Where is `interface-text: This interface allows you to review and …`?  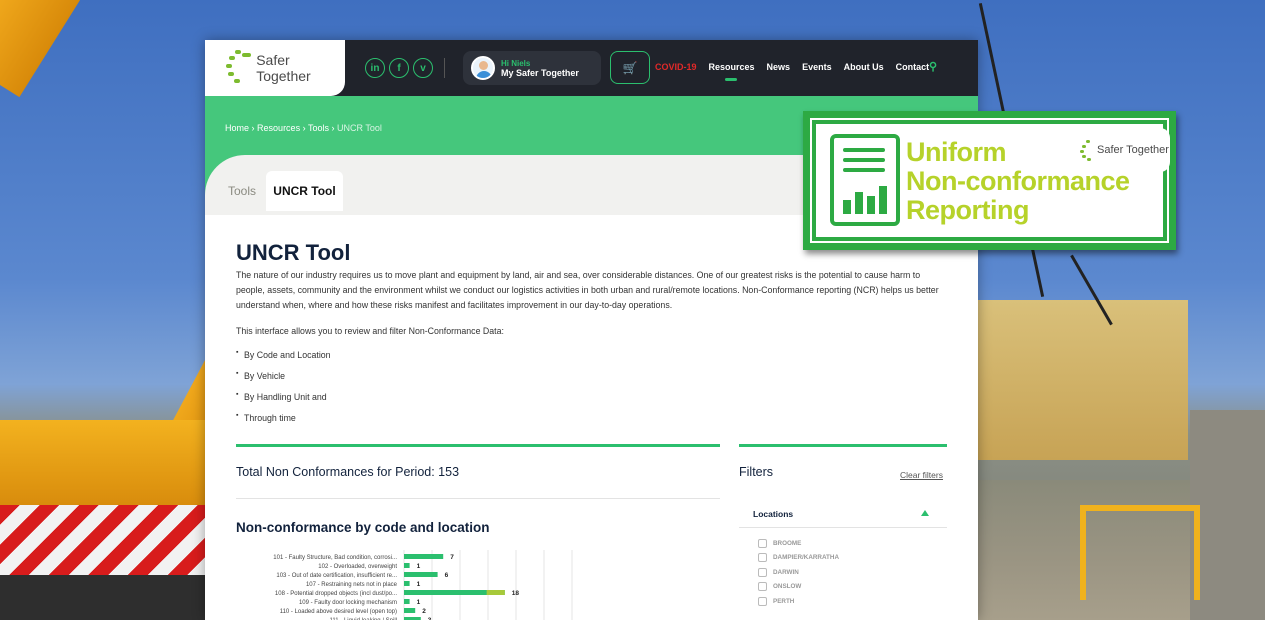
interface-text: This interface allows you to review and … is located at coordinates (370, 331).